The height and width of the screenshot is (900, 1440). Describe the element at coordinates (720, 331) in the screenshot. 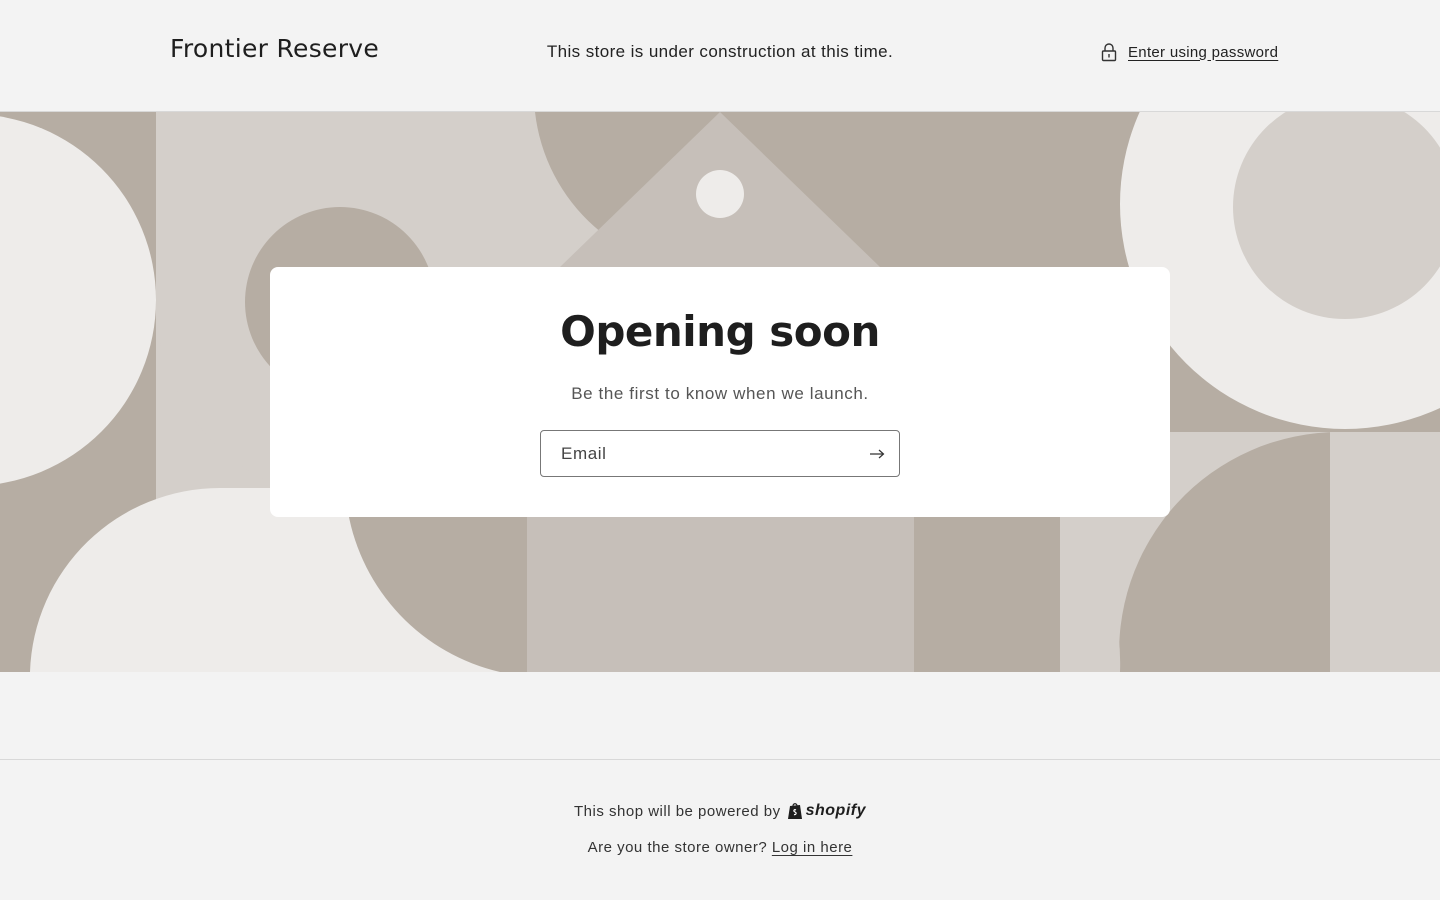

I see `page-title: Opening soon` at that location.